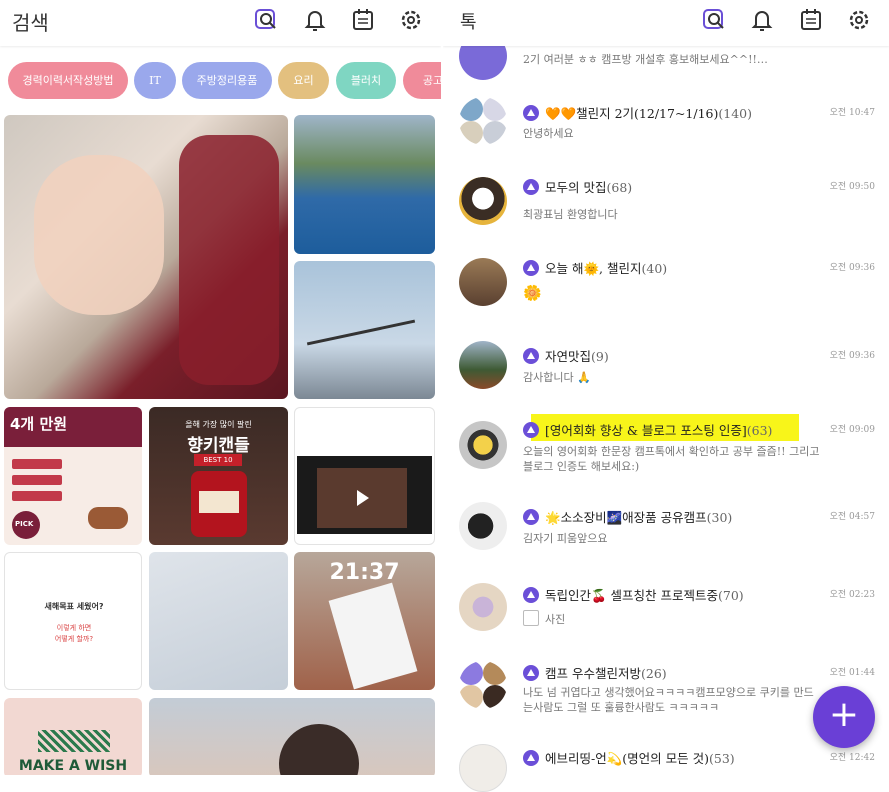 This screenshot has width=889, height=792. I want to click on talk-header: 톡, so click(666, 23).